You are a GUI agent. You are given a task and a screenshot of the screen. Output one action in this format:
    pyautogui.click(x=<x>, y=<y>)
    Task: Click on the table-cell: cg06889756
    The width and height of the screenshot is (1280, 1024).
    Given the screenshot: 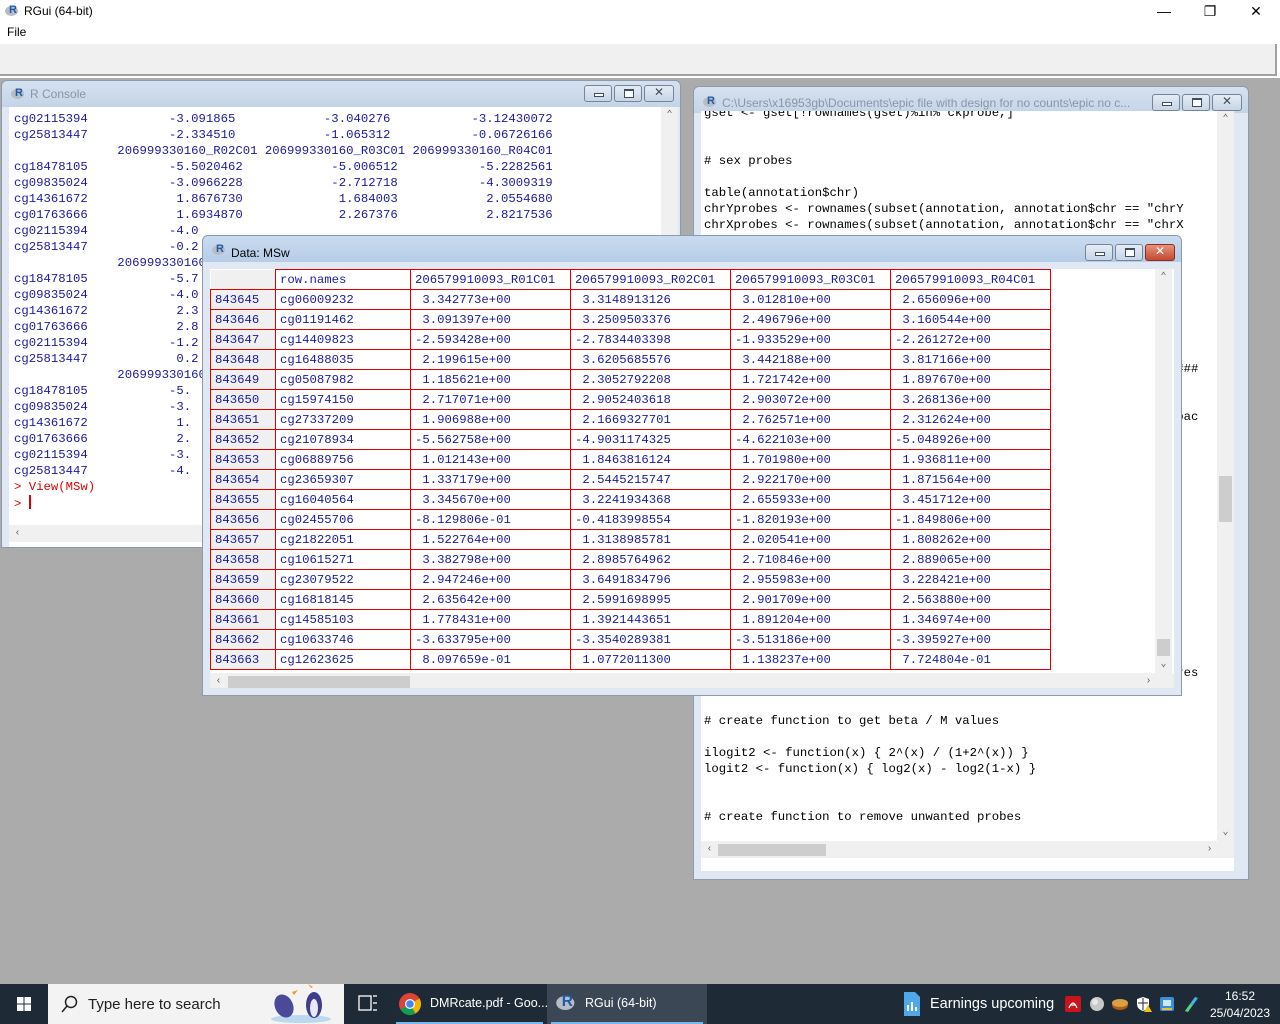 What is the action you would take?
    pyautogui.click(x=343, y=459)
    